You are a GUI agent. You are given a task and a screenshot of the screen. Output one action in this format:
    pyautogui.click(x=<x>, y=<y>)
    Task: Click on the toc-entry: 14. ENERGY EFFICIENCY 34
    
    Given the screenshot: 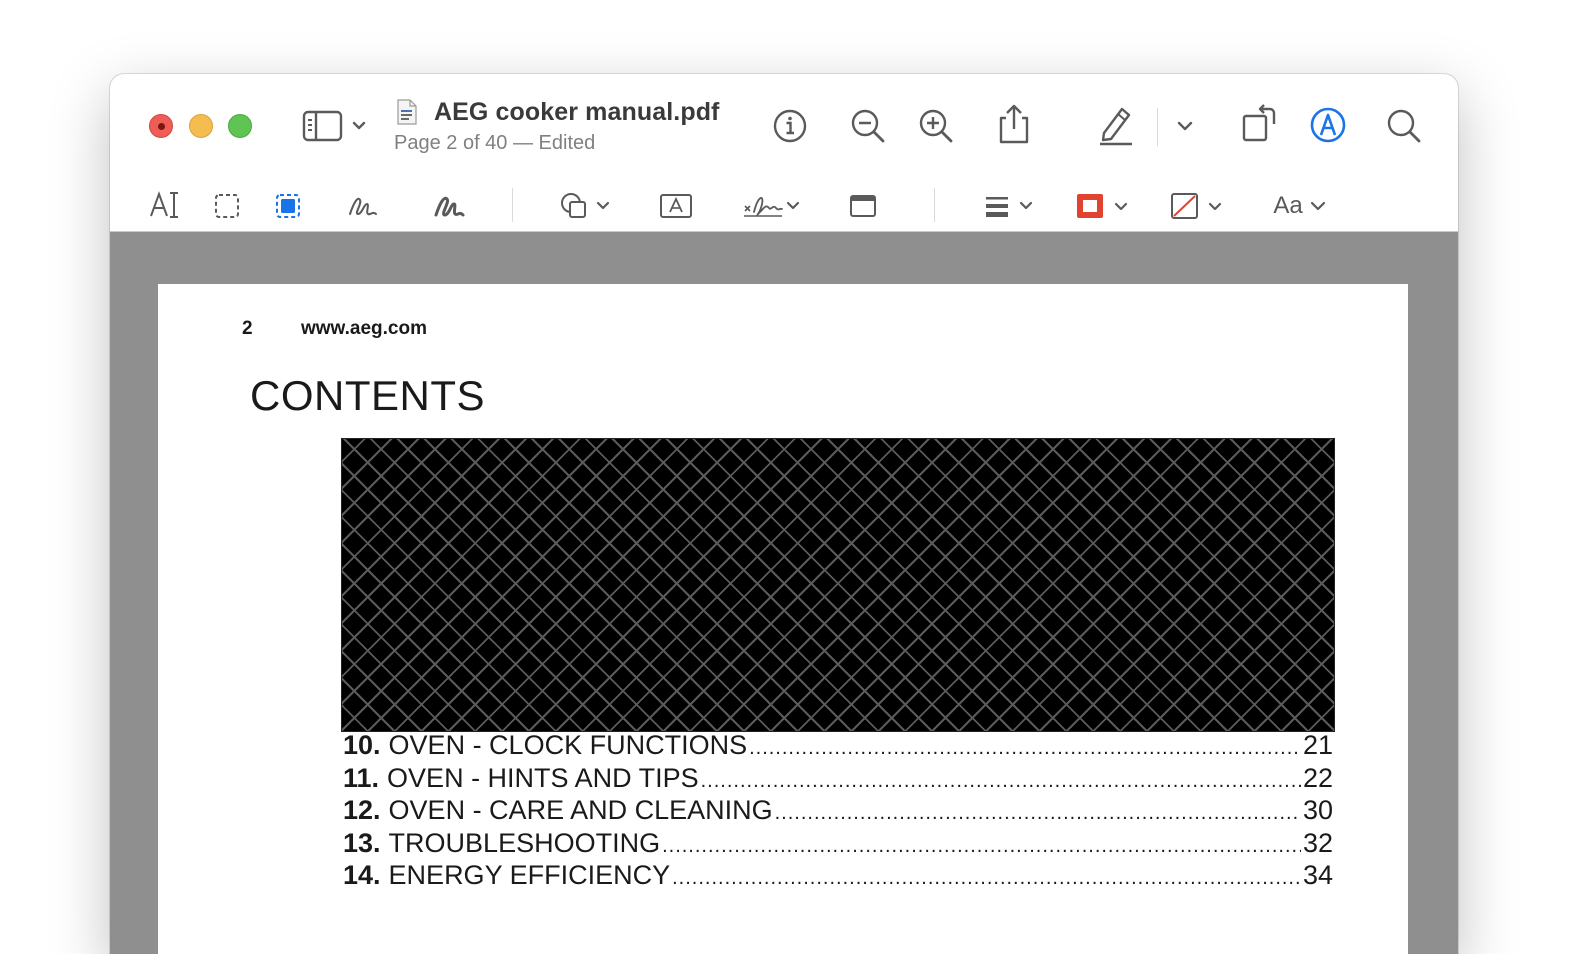 What is the action you would take?
    pyautogui.click(x=838, y=876)
    